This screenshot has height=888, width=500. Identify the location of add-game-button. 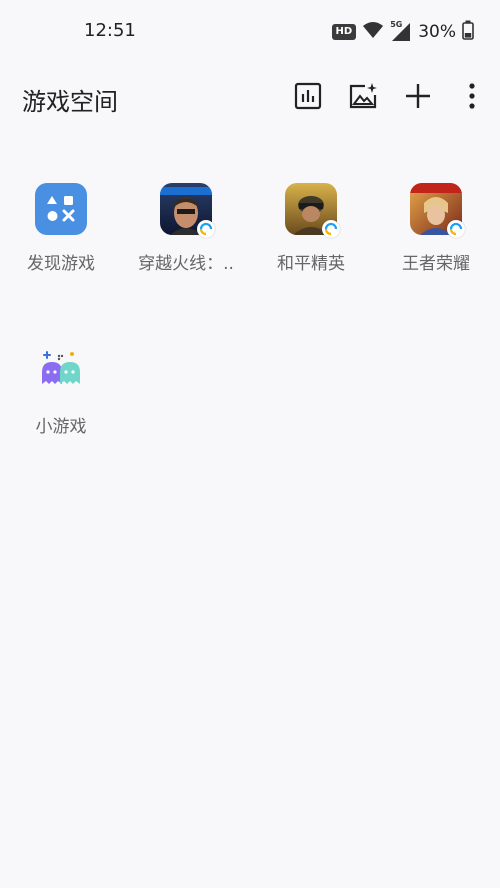
(418, 98).